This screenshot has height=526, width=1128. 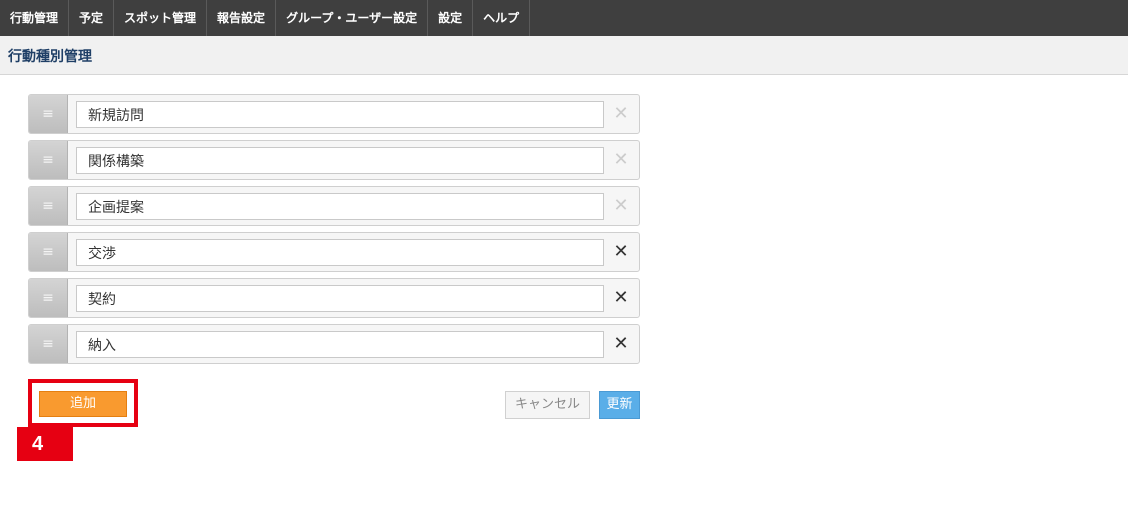 What do you see at coordinates (242, 18) in the screenshot?
I see `nav-item-report-settings: 報告設定` at bounding box center [242, 18].